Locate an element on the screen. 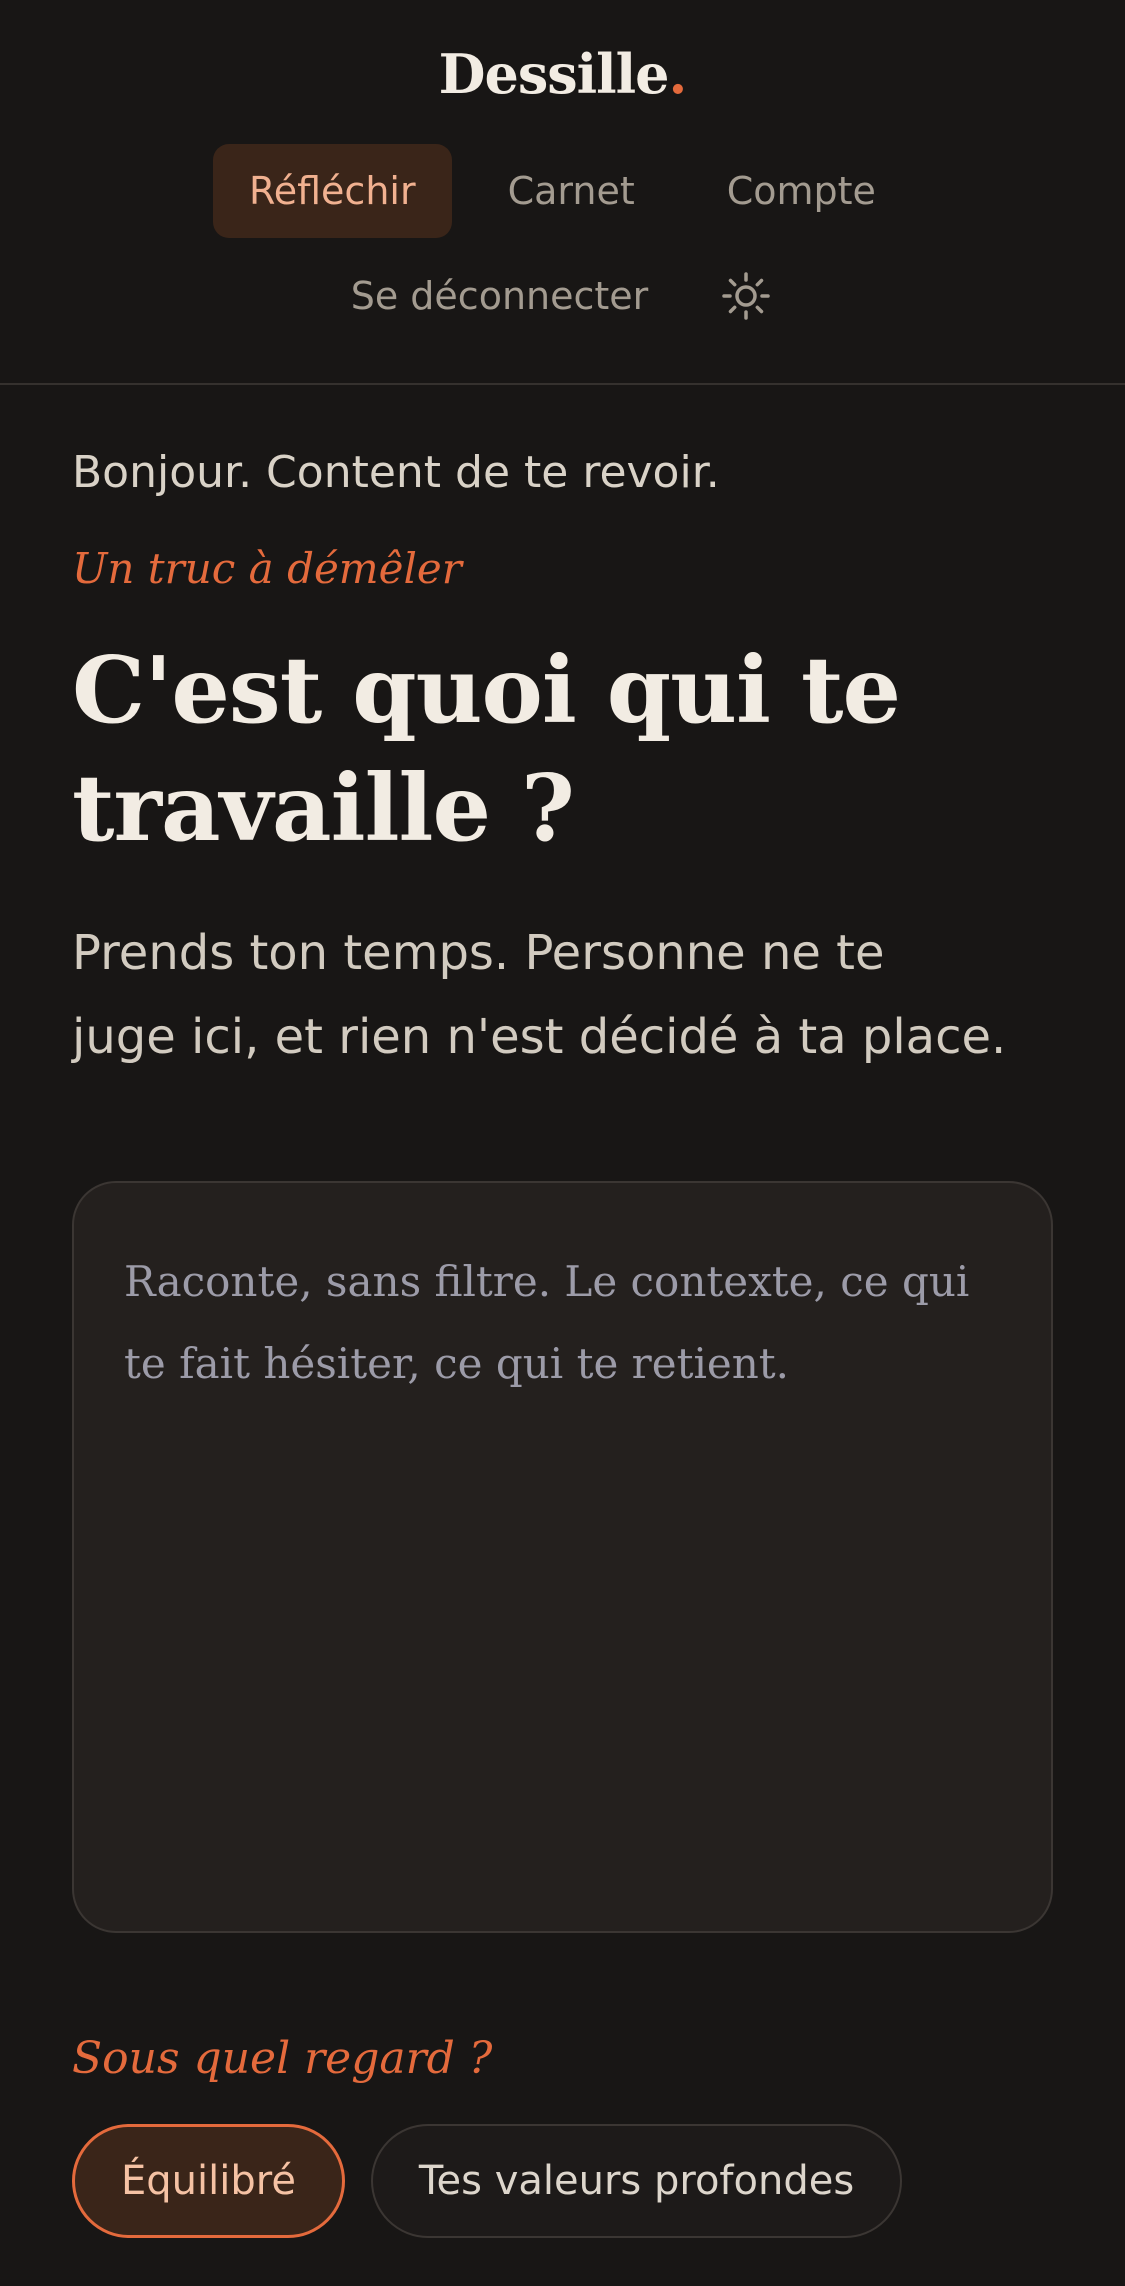 Image resolution: width=1125 pixels, height=2286 pixels. lens-options: Équilibré Tes valeurs profondes is located at coordinates (562, 2181).